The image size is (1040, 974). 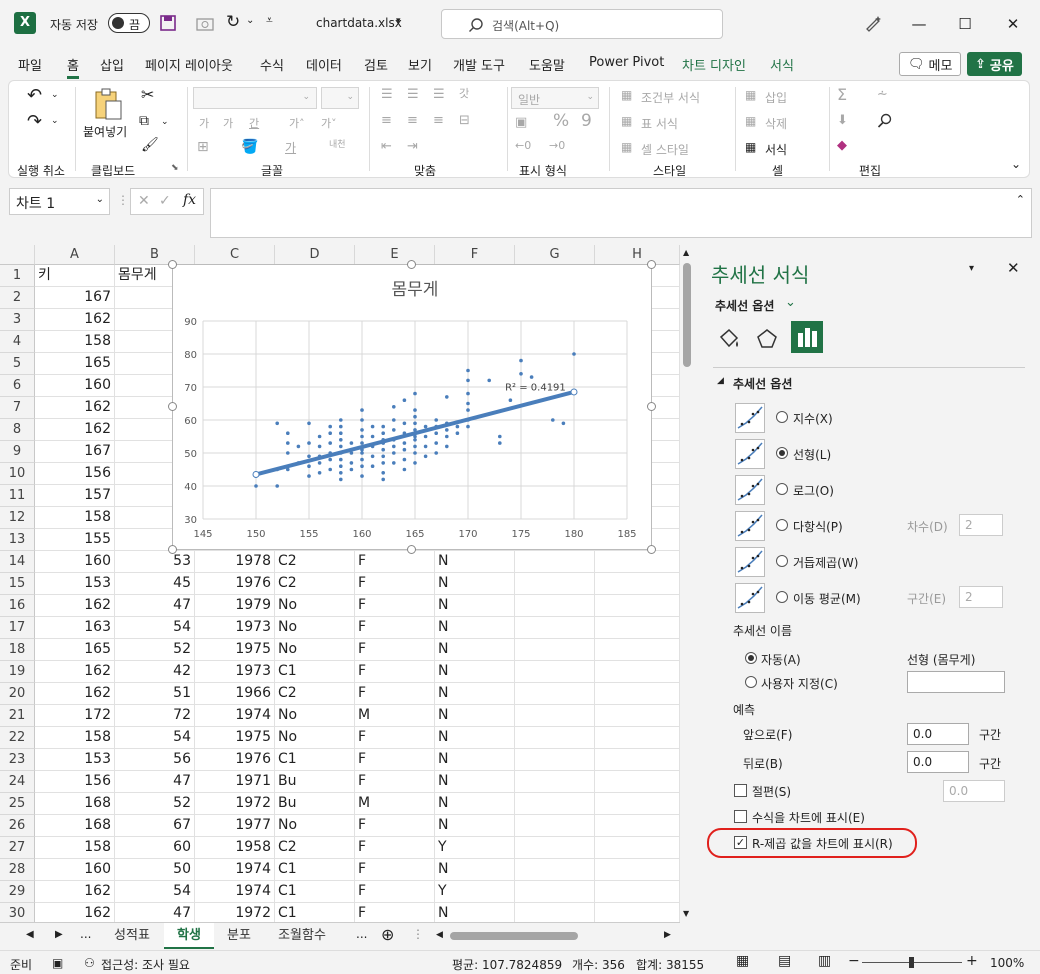 I want to click on grid-cell: C1, so click(x=315, y=912).